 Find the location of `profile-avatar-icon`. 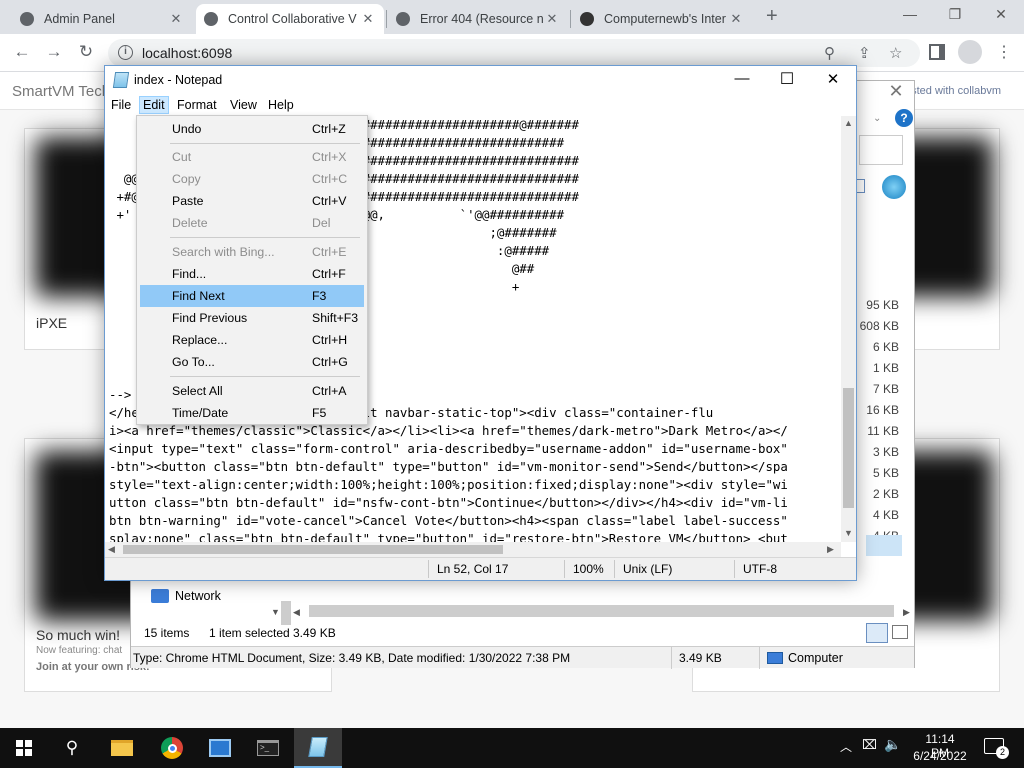

profile-avatar-icon is located at coordinates (970, 52).